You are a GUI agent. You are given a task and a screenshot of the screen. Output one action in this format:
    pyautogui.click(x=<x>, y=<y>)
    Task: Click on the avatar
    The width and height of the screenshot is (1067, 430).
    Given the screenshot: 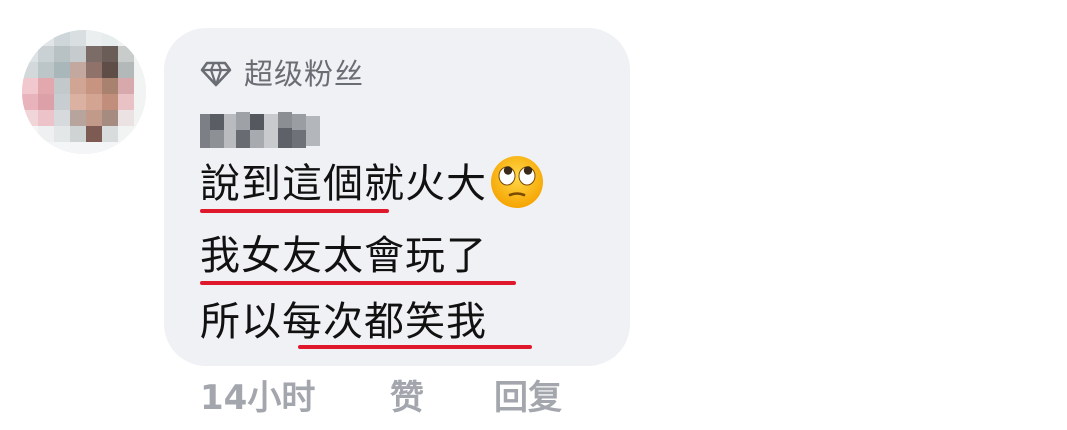 What is the action you would take?
    pyautogui.click(x=84, y=92)
    